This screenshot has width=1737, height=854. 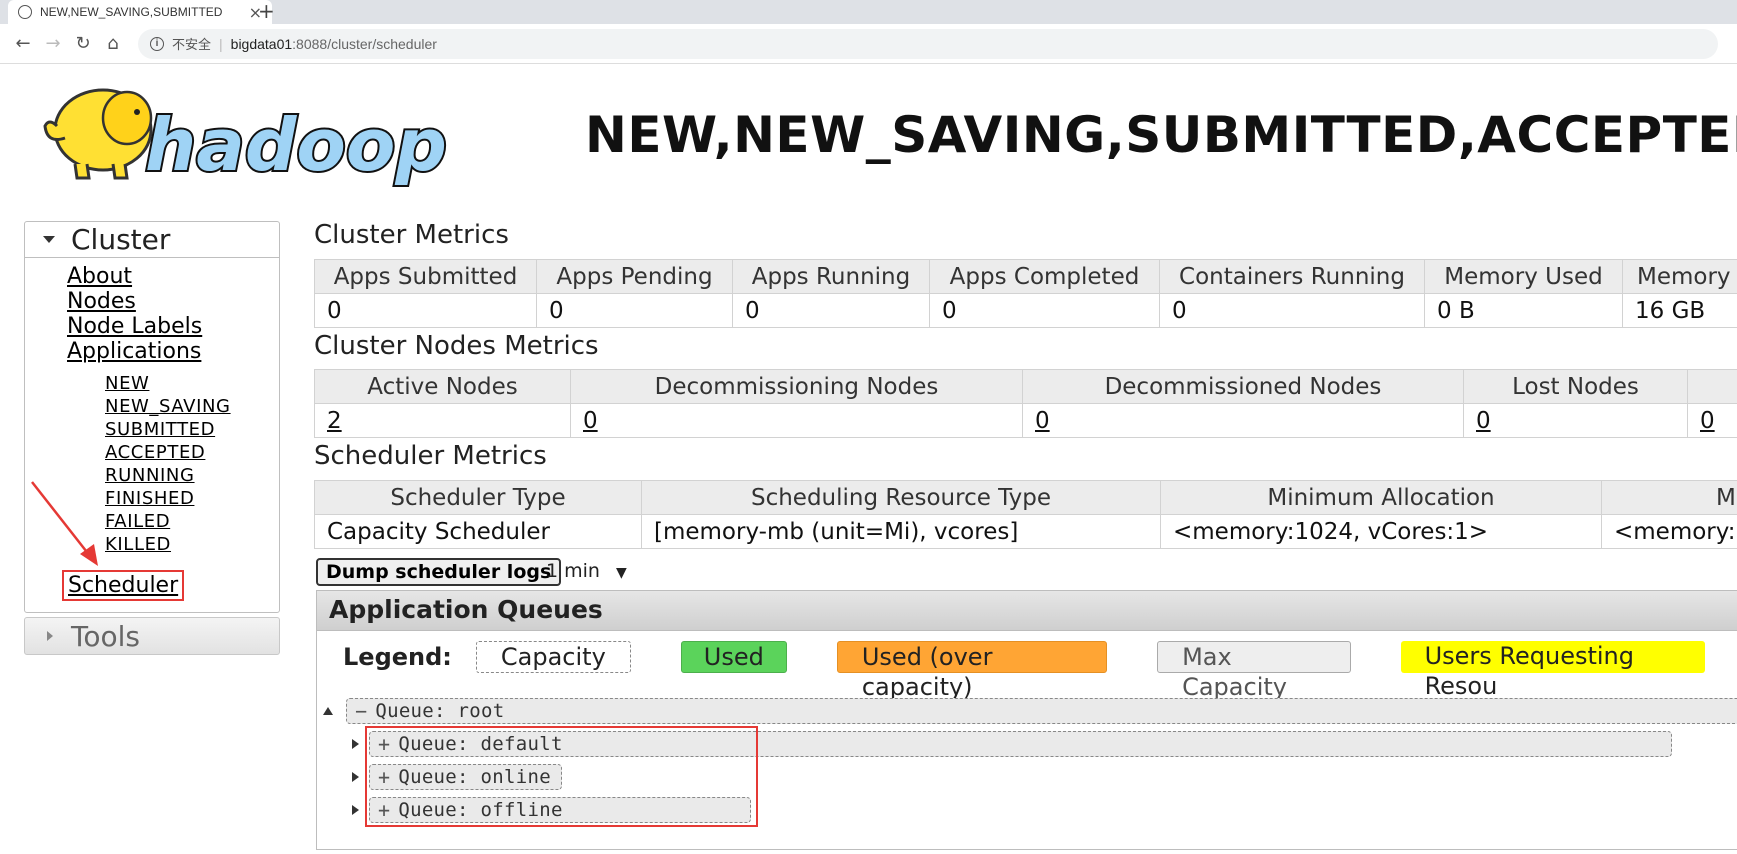 I want to click on legend-users-requesting: Users Requesting Resou, so click(x=1552, y=670).